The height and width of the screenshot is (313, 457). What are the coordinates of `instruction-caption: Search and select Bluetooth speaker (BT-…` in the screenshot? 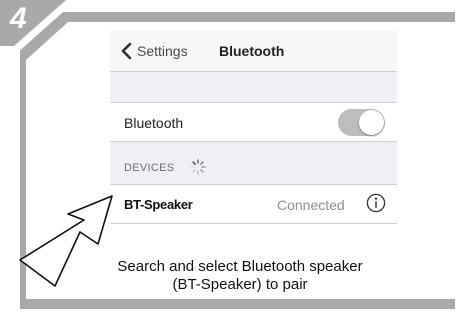 It's located at (240, 276).